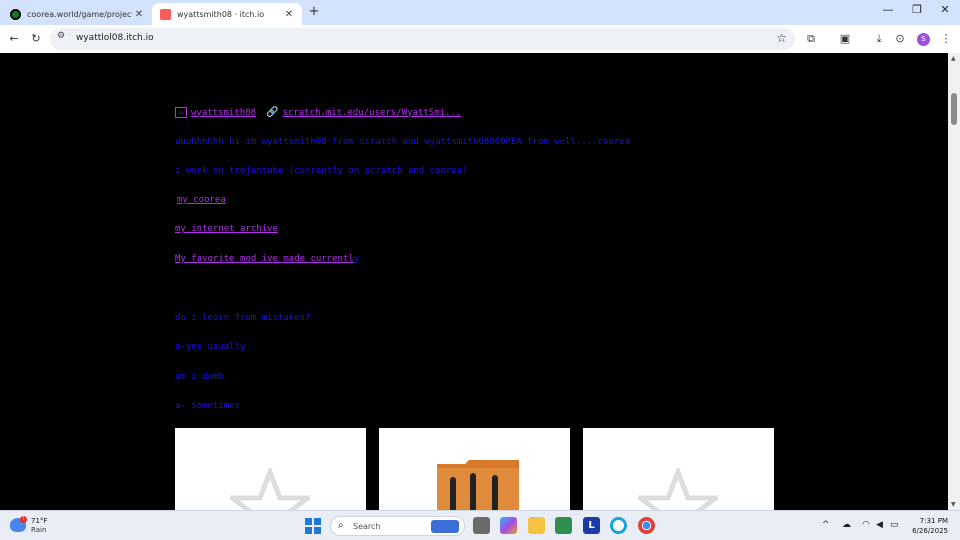 This screenshot has width=960, height=540. What do you see at coordinates (826, 525) in the screenshot?
I see `tray-chevron-icon: ^` at bounding box center [826, 525].